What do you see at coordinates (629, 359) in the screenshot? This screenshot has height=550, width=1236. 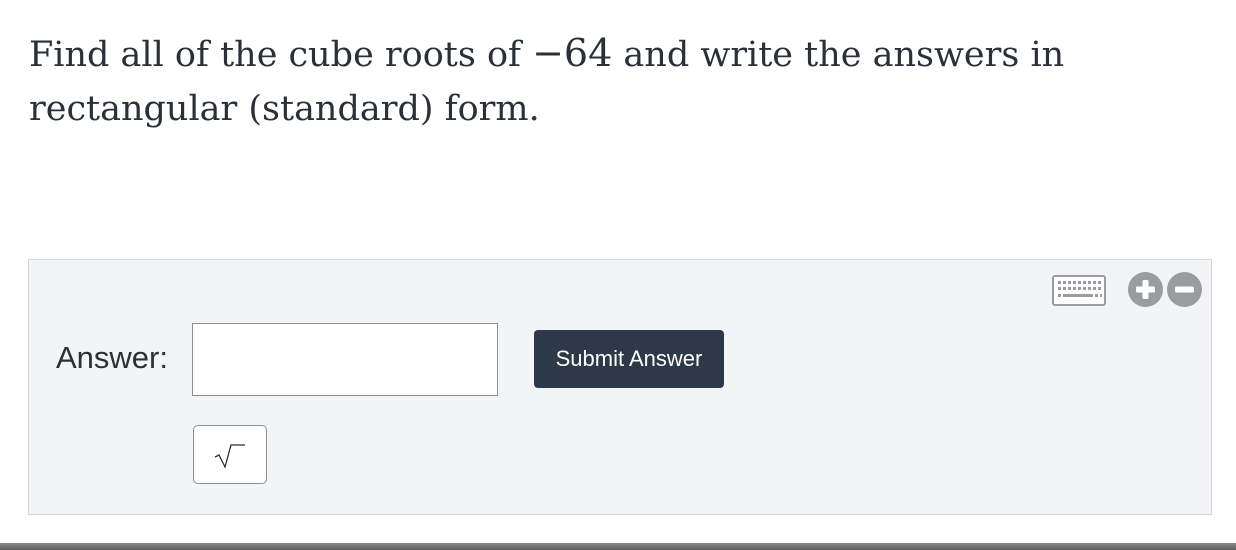 I see `submit-answer-button: Submit Answer` at bounding box center [629, 359].